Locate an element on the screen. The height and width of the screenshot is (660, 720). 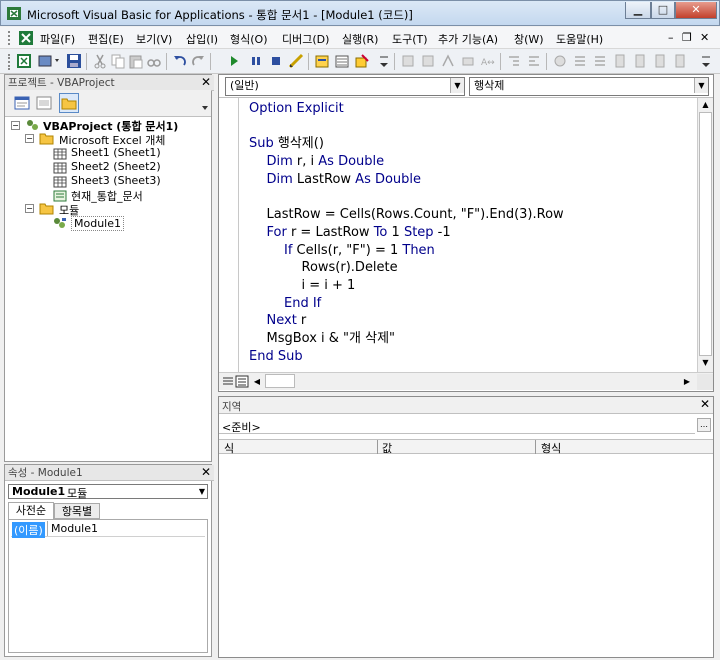
property-row: (이름) Module1 is located at coordinates (108, 529).